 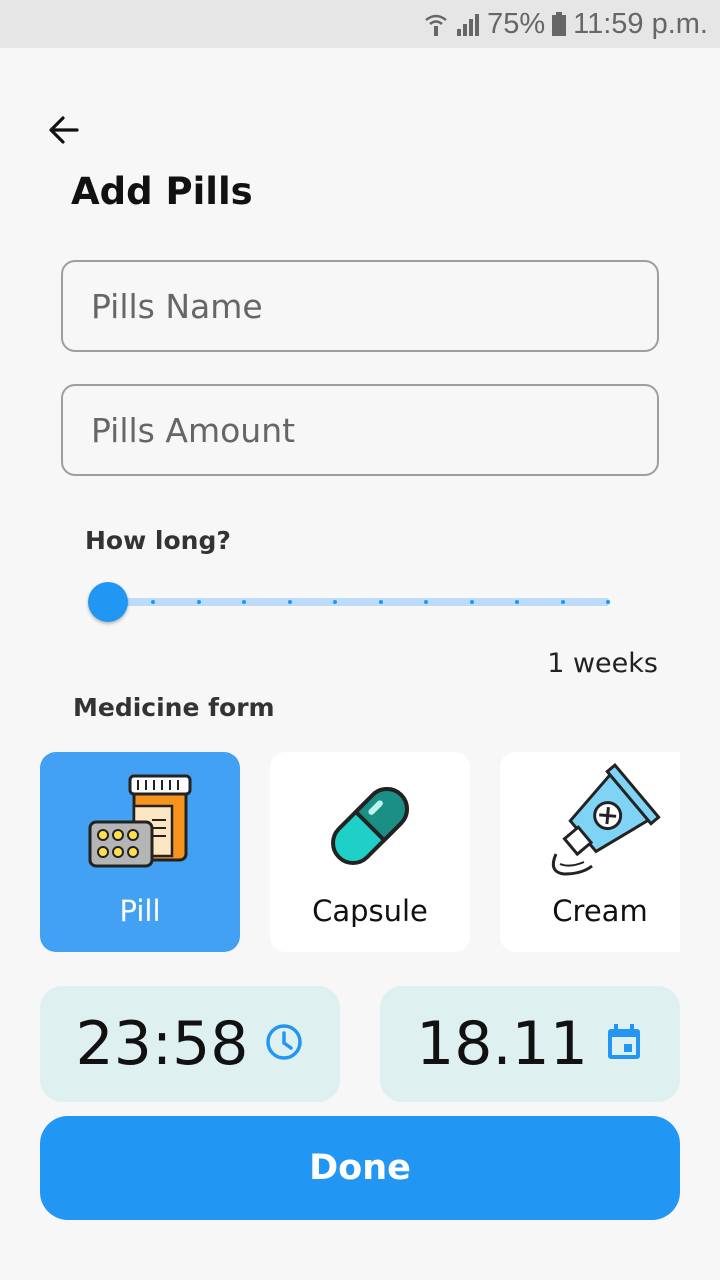 I want to click on form-option-cream: Cream, so click(x=590, y=852).